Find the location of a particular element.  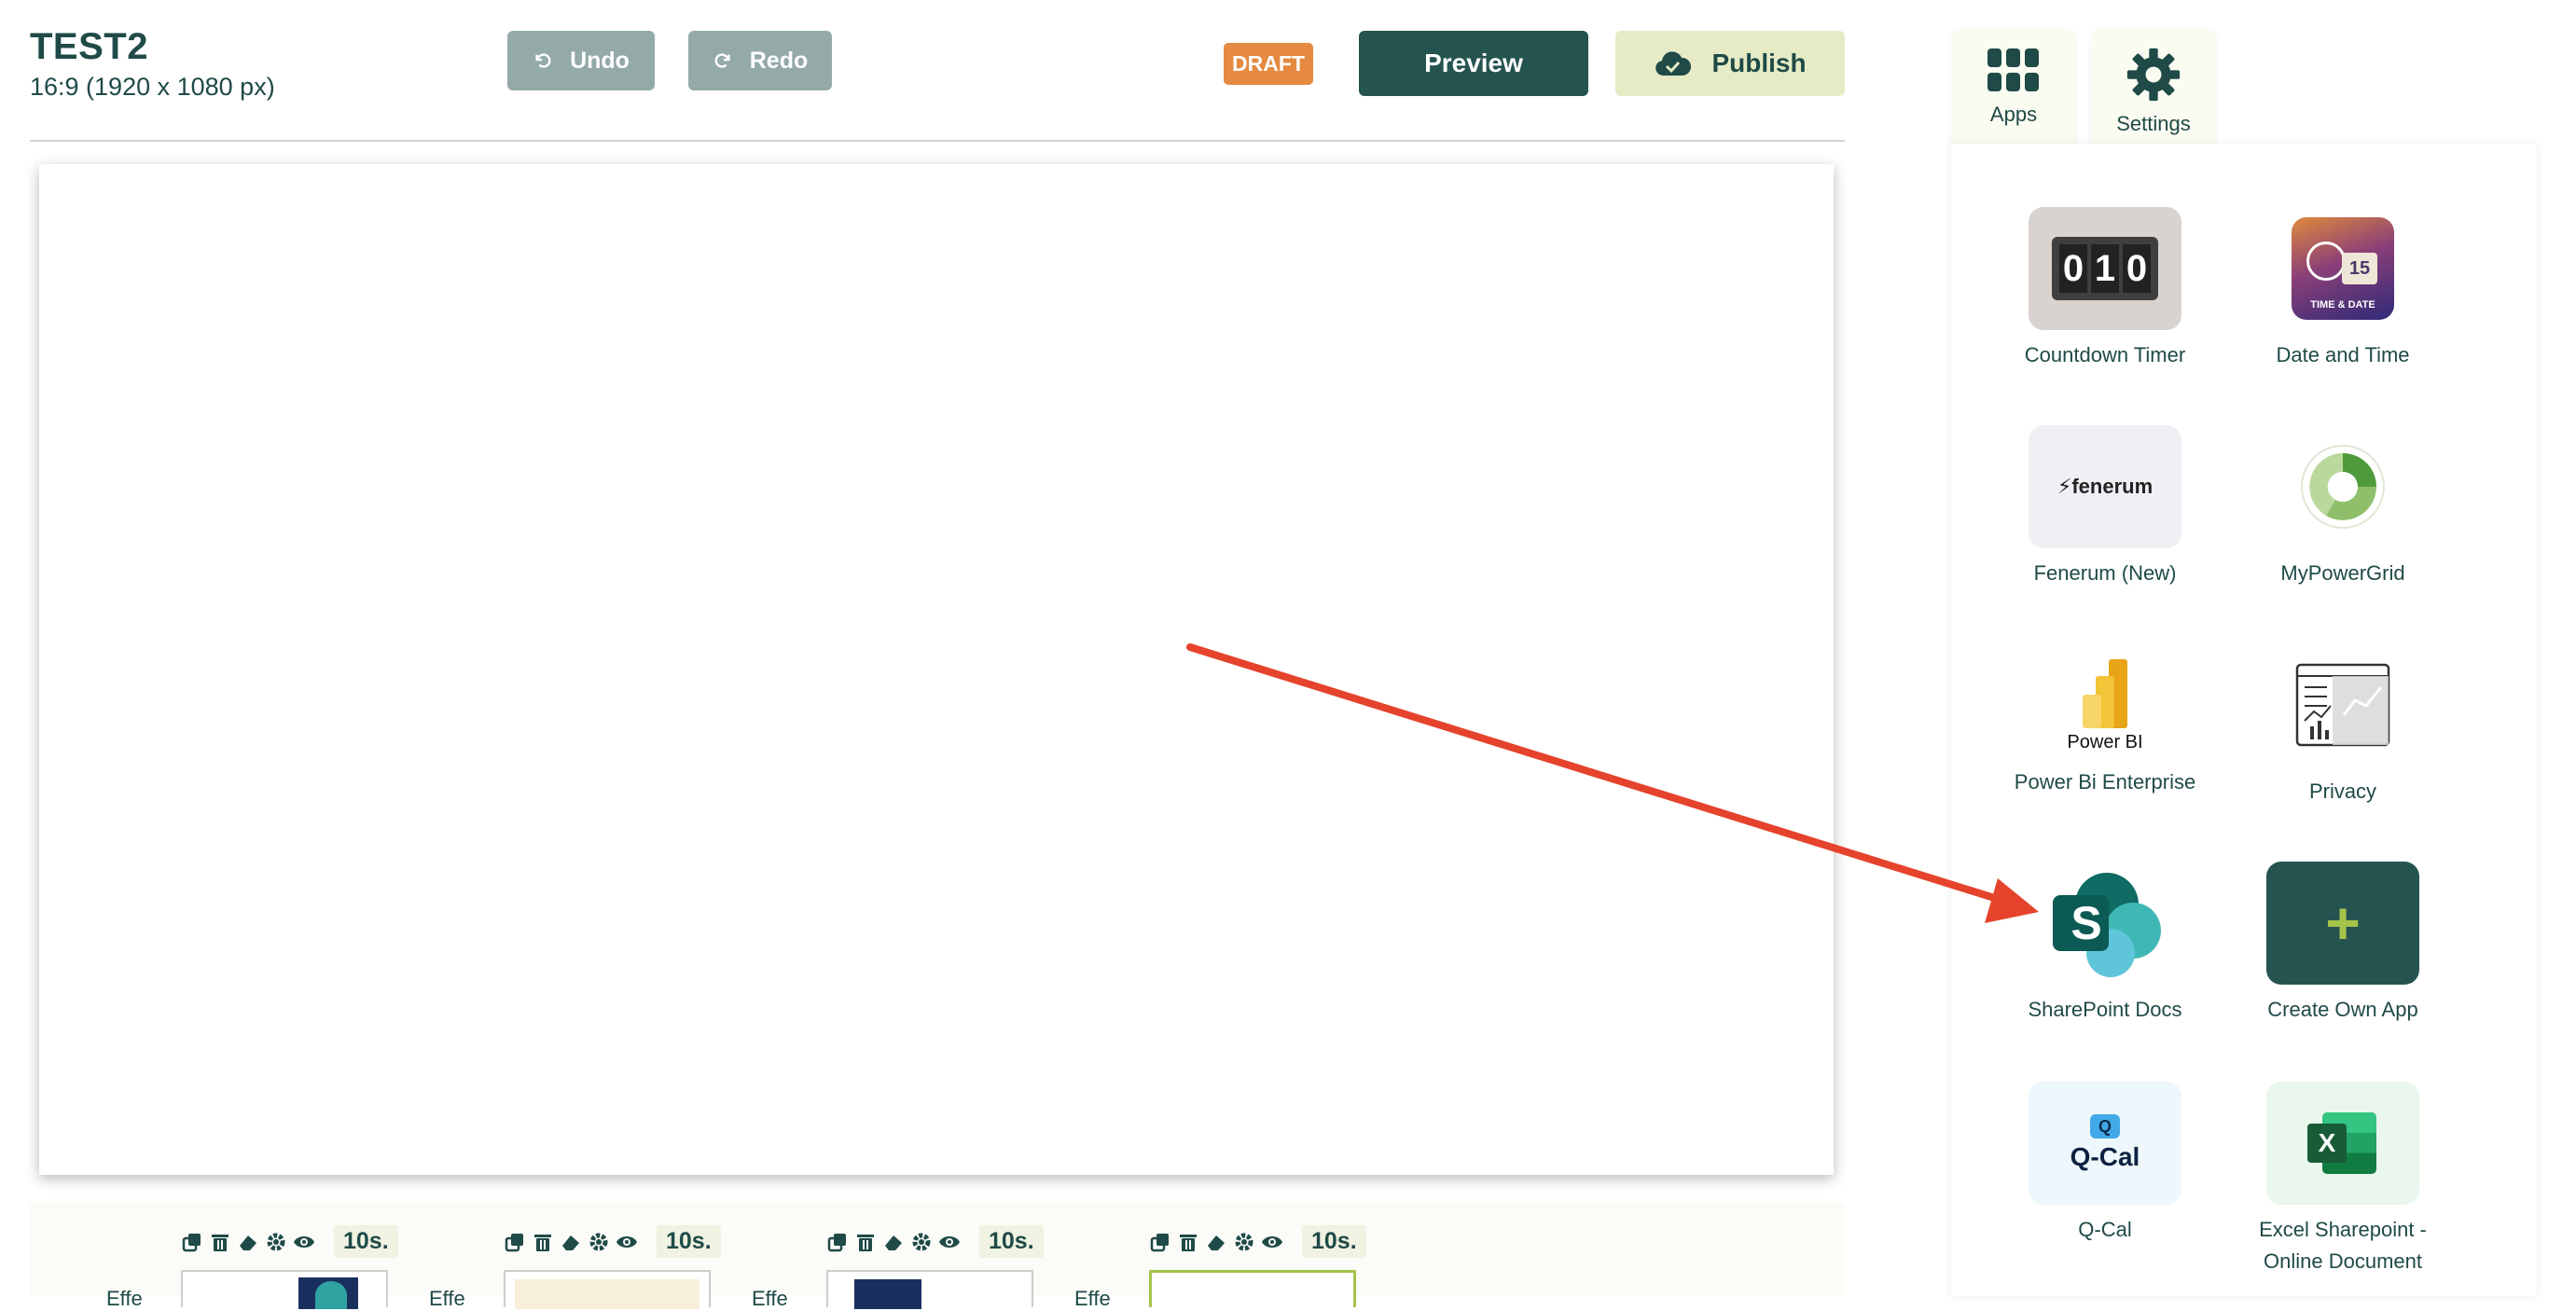

app-privacy: Privacy is located at coordinates (2343, 725).